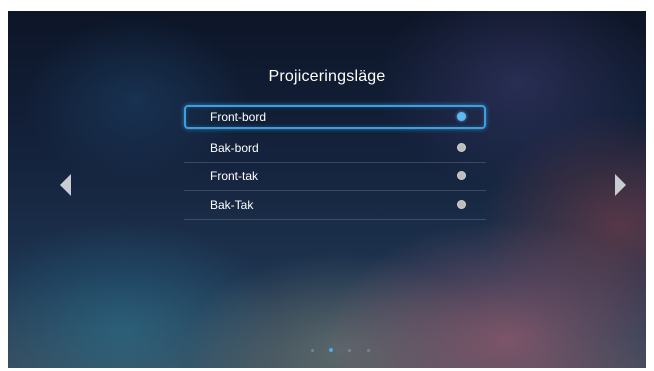 The height and width of the screenshot is (371, 654). I want to click on option-bak-bord: Bak-bord, so click(335, 148).